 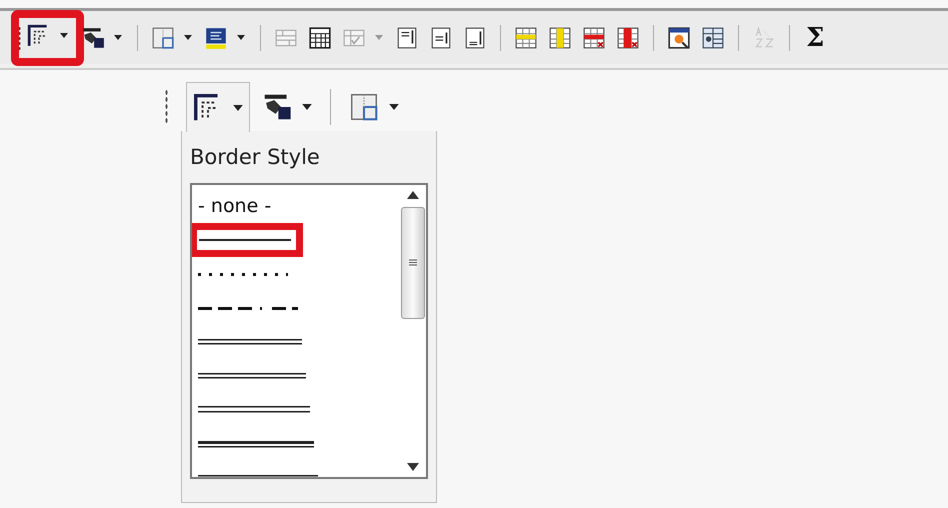 What do you see at coordinates (679, 38) in the screenshot?
I see `select-table-icon` at bounding box center [679, 38].